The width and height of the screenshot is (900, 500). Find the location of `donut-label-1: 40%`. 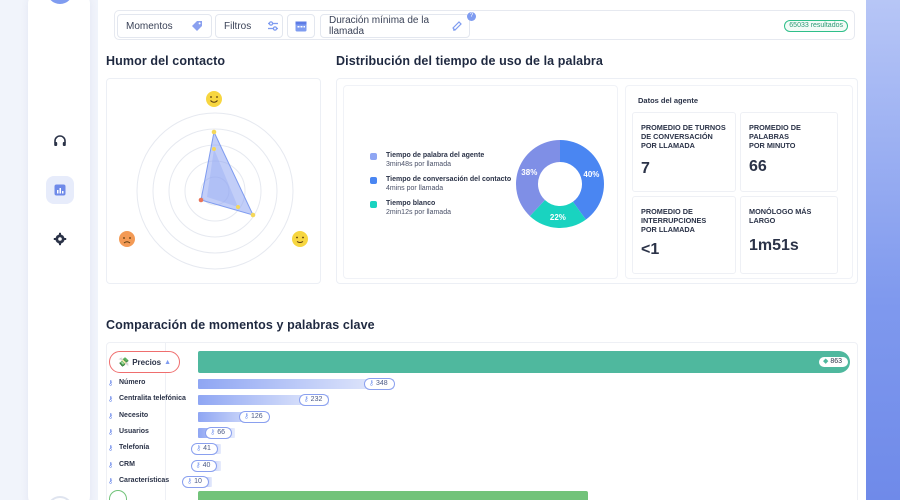

donut-label-1: 40% is located at coordinates (591, 174).